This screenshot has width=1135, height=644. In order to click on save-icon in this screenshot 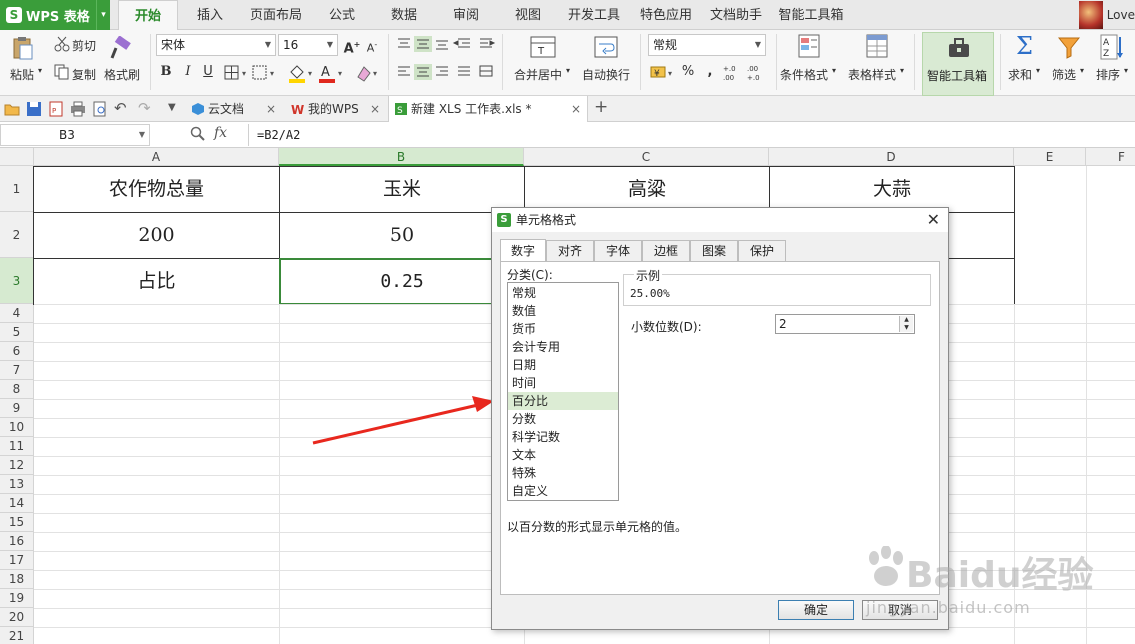, I will do `click(34, 109)`.